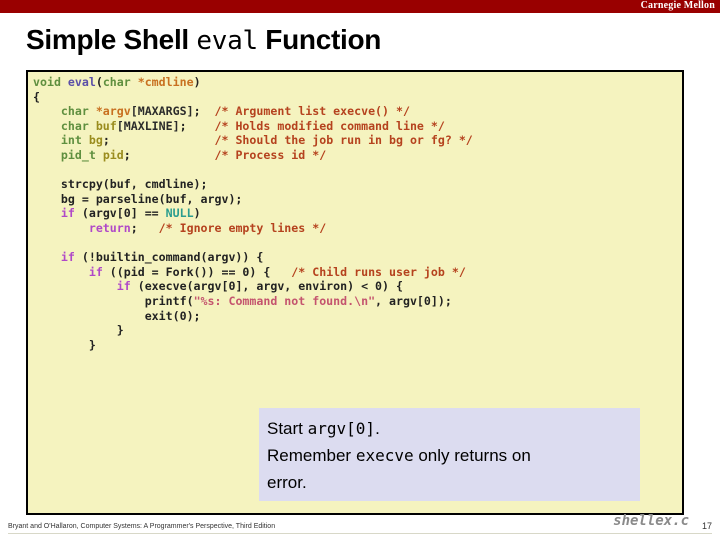  I want to click on slide-title: Simple Shell eval Function, so click(203, 40).